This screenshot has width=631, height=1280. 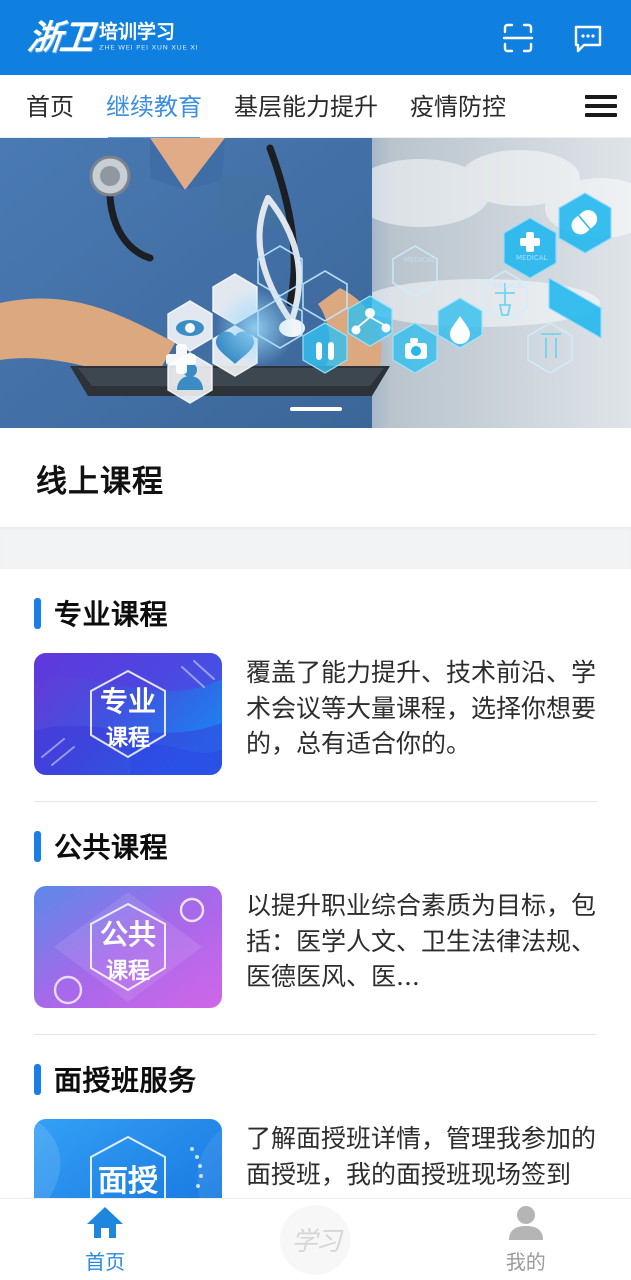 I want to click on tab-yiqingfangkong: 疫情防控, so click(x=458, y=106).